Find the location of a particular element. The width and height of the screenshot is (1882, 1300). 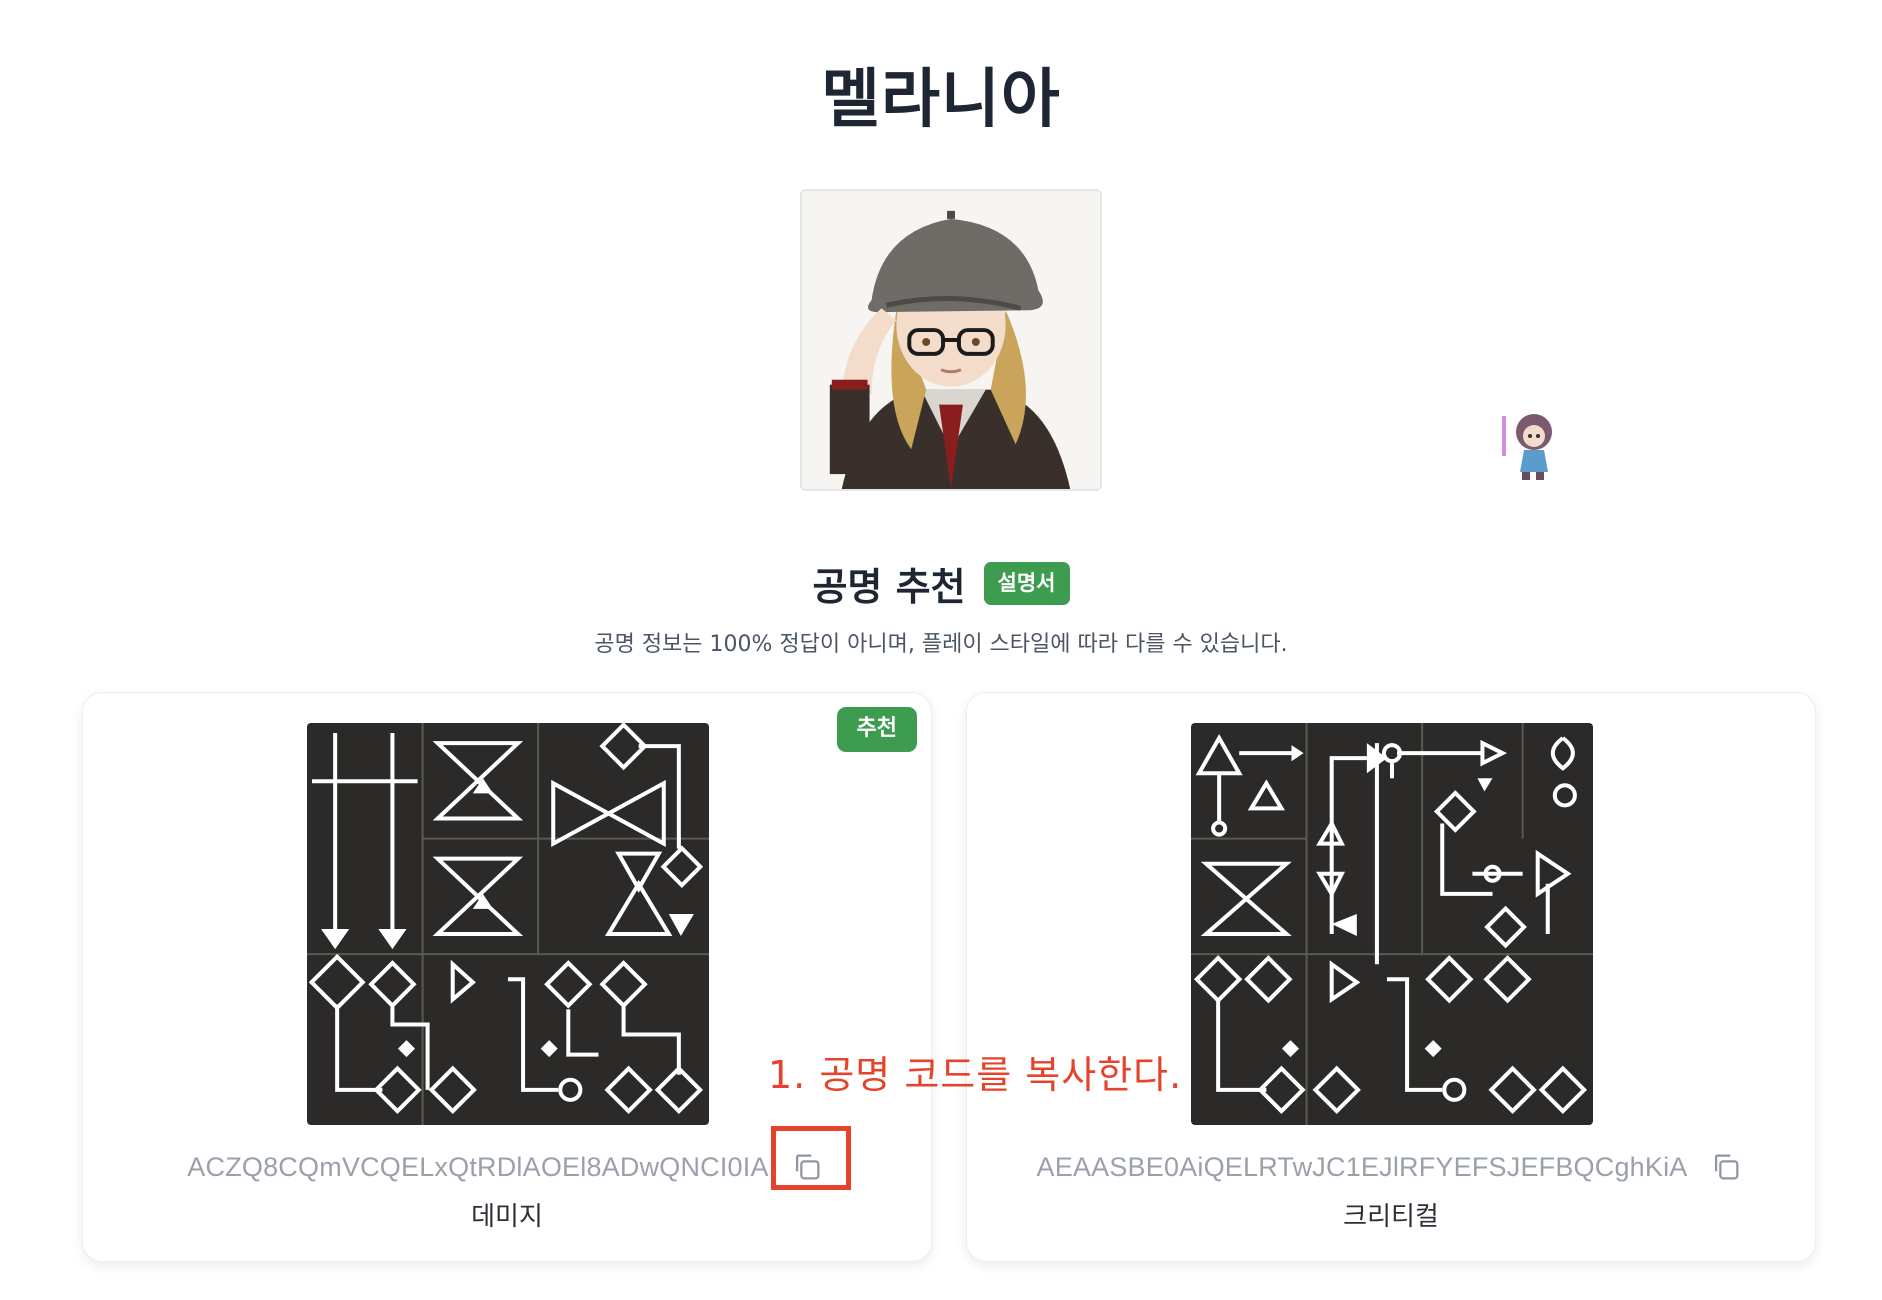

character-portrait is located at coordinates (951, 340).